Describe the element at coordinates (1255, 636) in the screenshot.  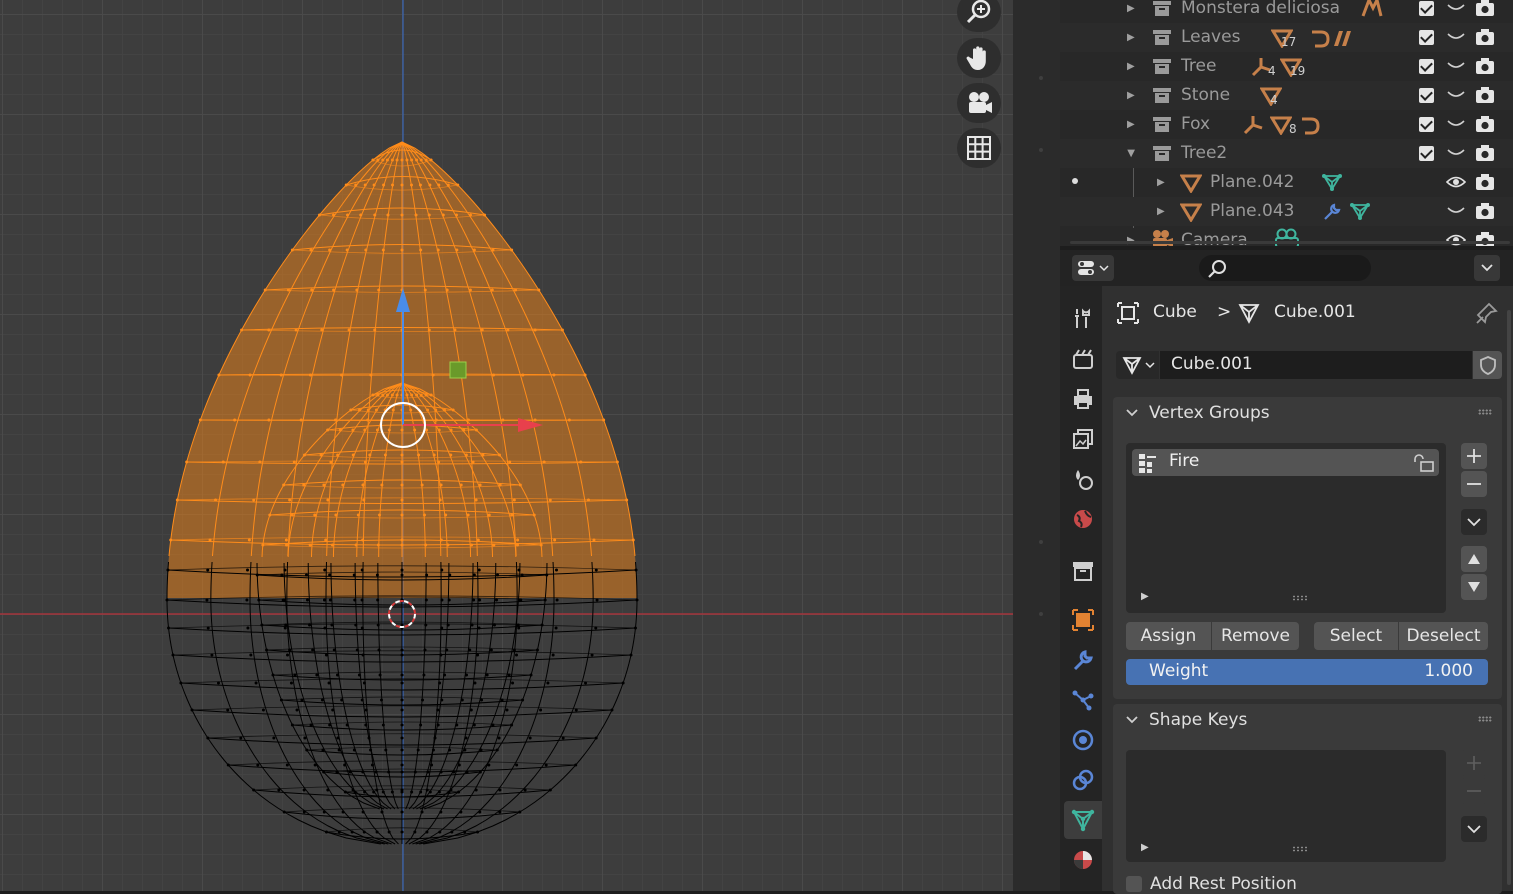
I see `remove-button: Remove` at that location.